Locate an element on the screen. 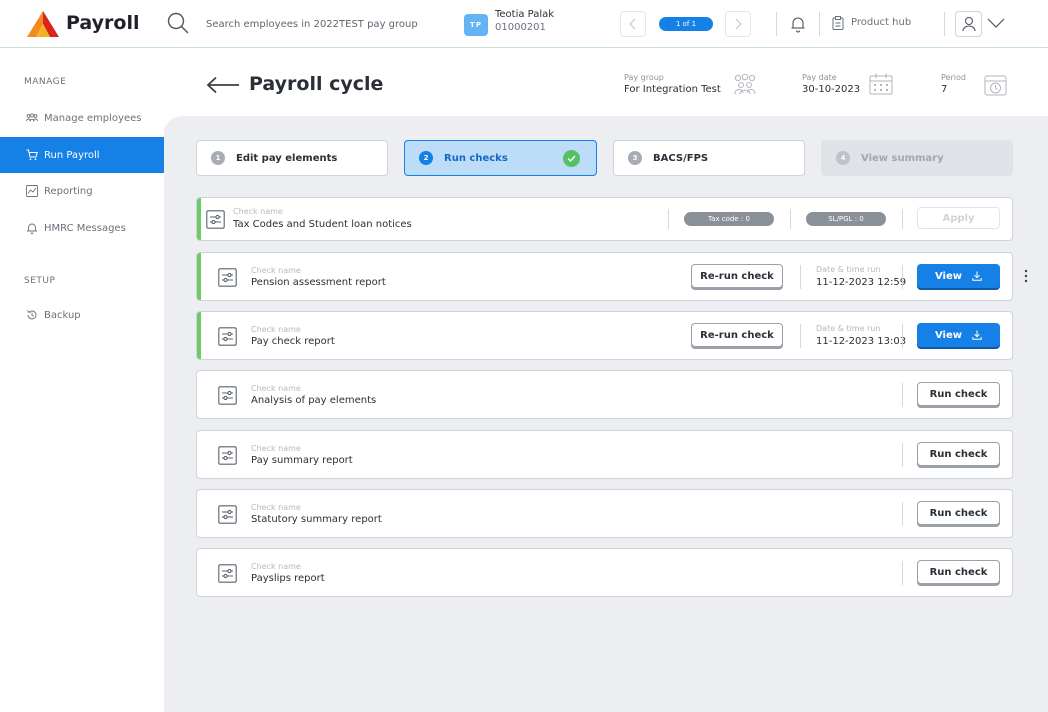 The width and height of the screenshot is (1048, 712). step-number: 2 is located at coordinates (426, 158).